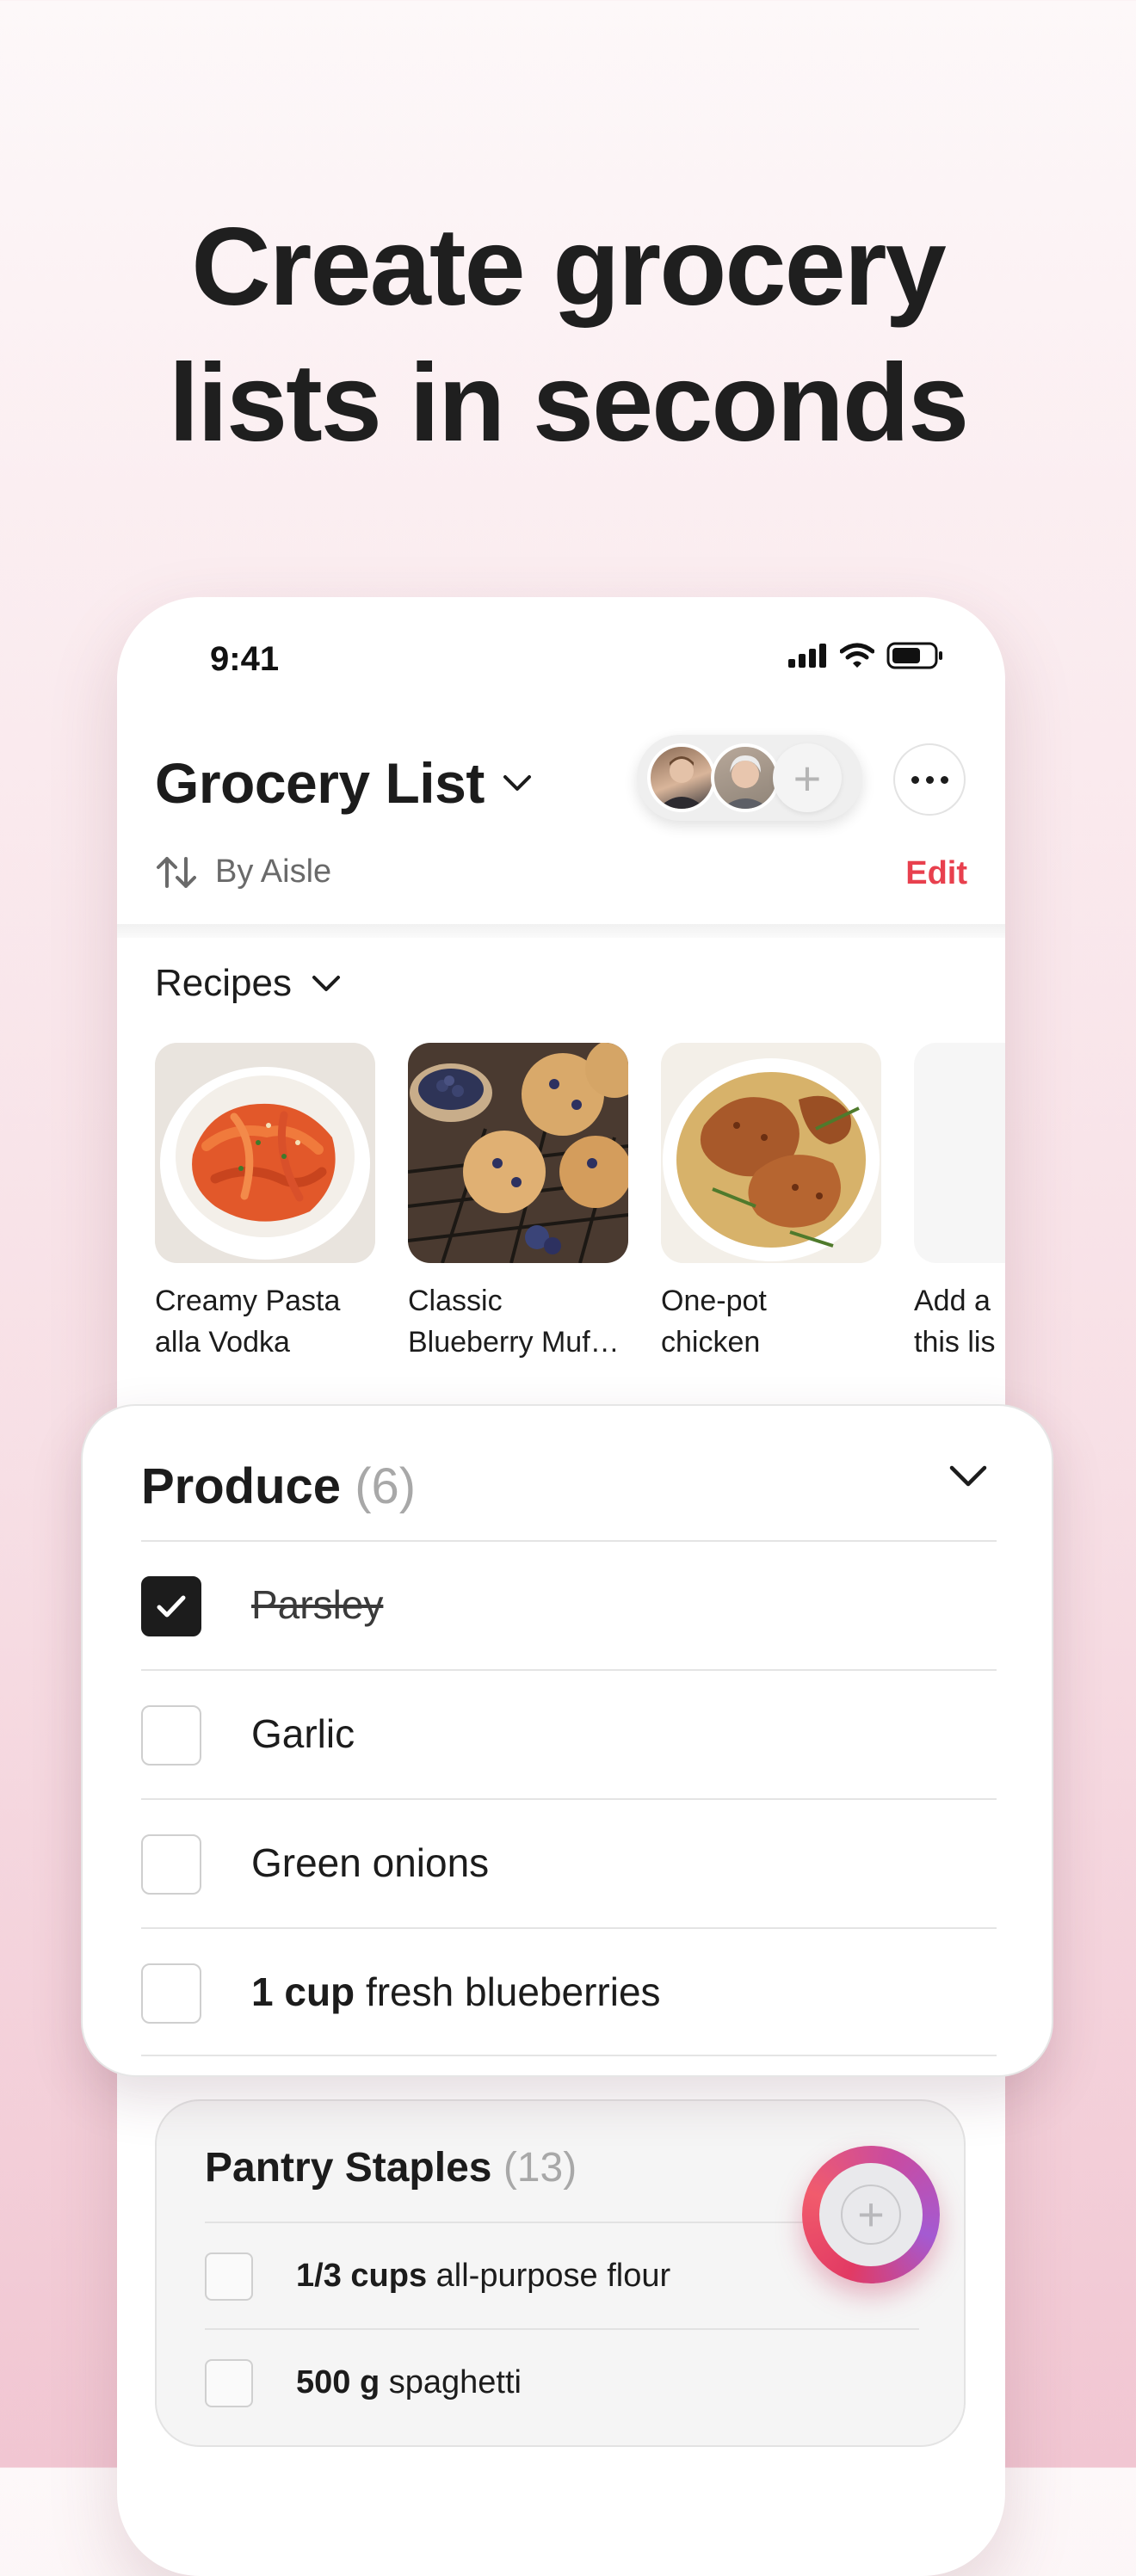  I want to click on item-text: Green onions, so click(370, 1863).